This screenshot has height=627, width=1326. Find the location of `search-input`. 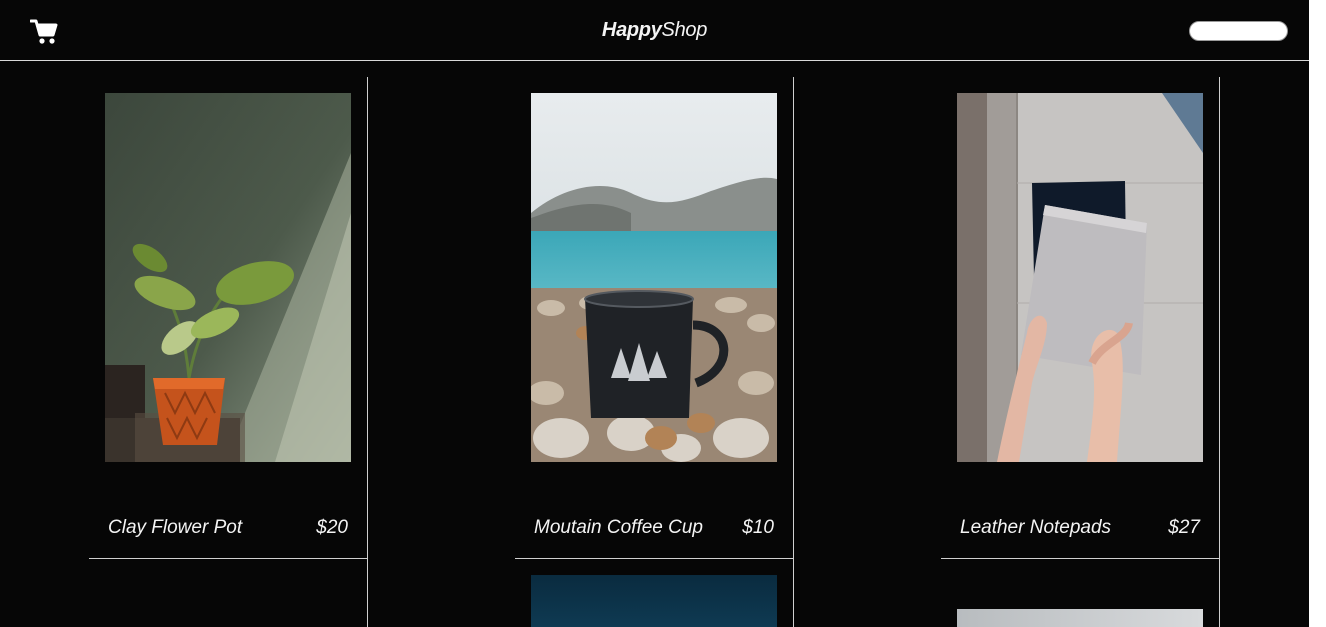

search-input is located at coordinates (1238, 31).